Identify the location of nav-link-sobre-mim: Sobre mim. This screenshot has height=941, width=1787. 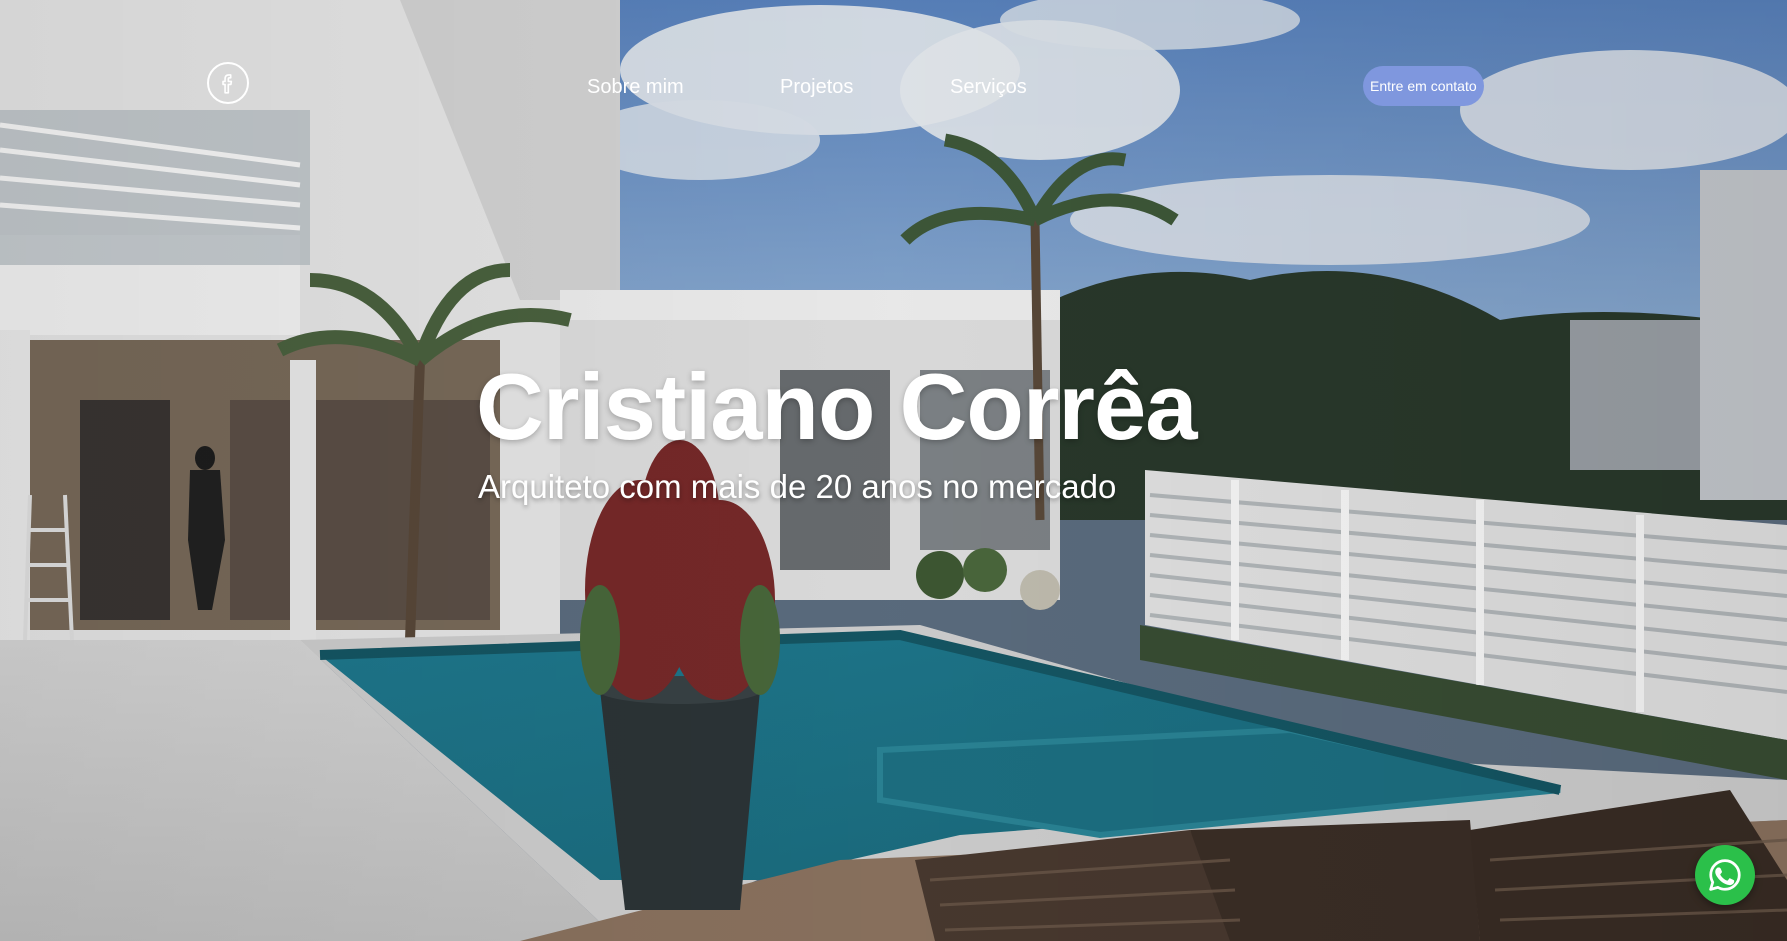
(635, 87).